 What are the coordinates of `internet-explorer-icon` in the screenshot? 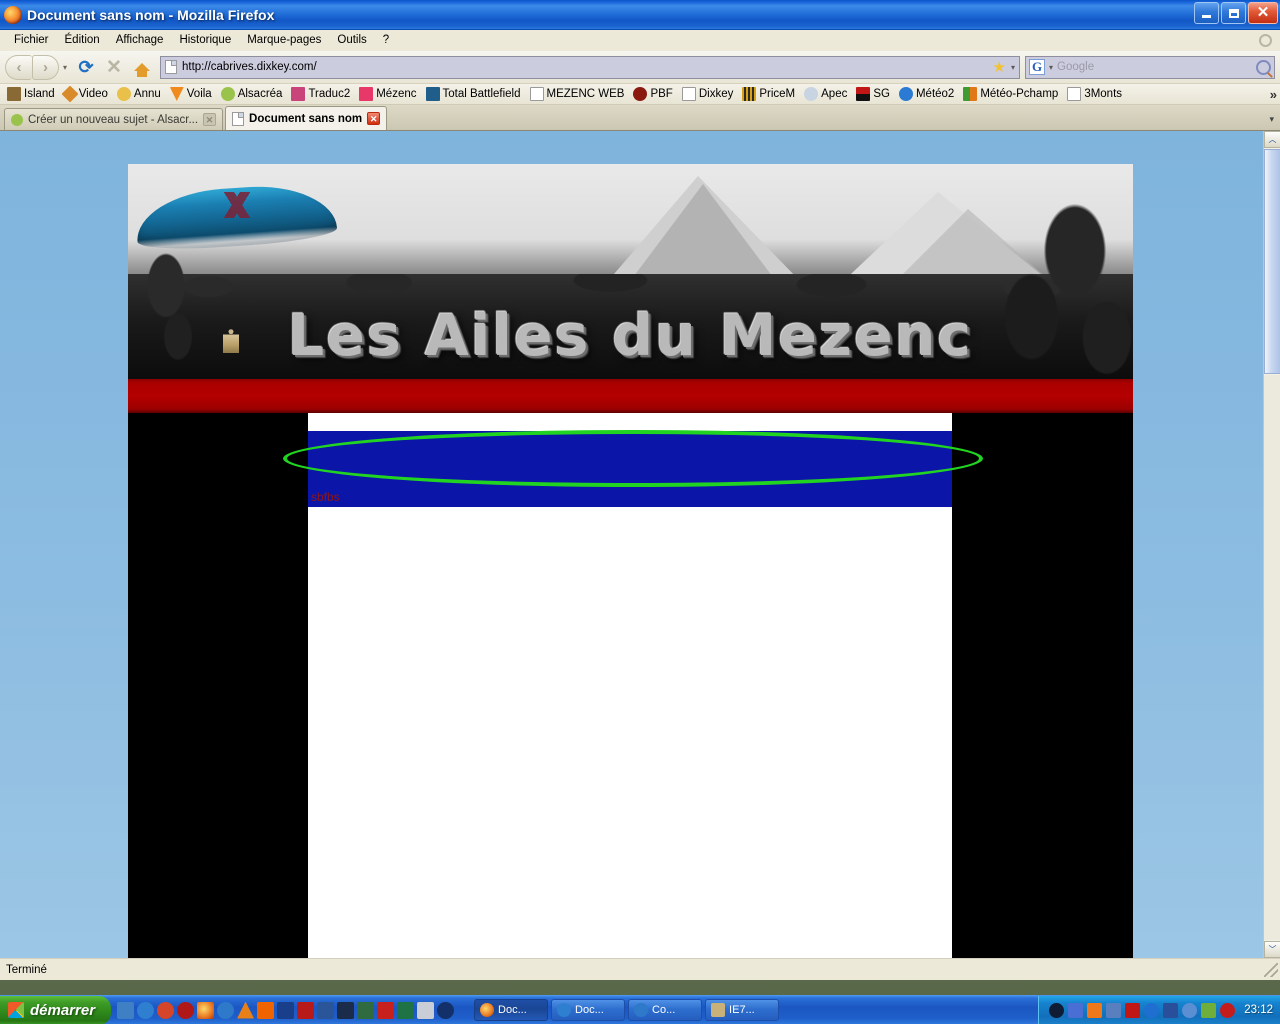 It's located at (146, 1010).